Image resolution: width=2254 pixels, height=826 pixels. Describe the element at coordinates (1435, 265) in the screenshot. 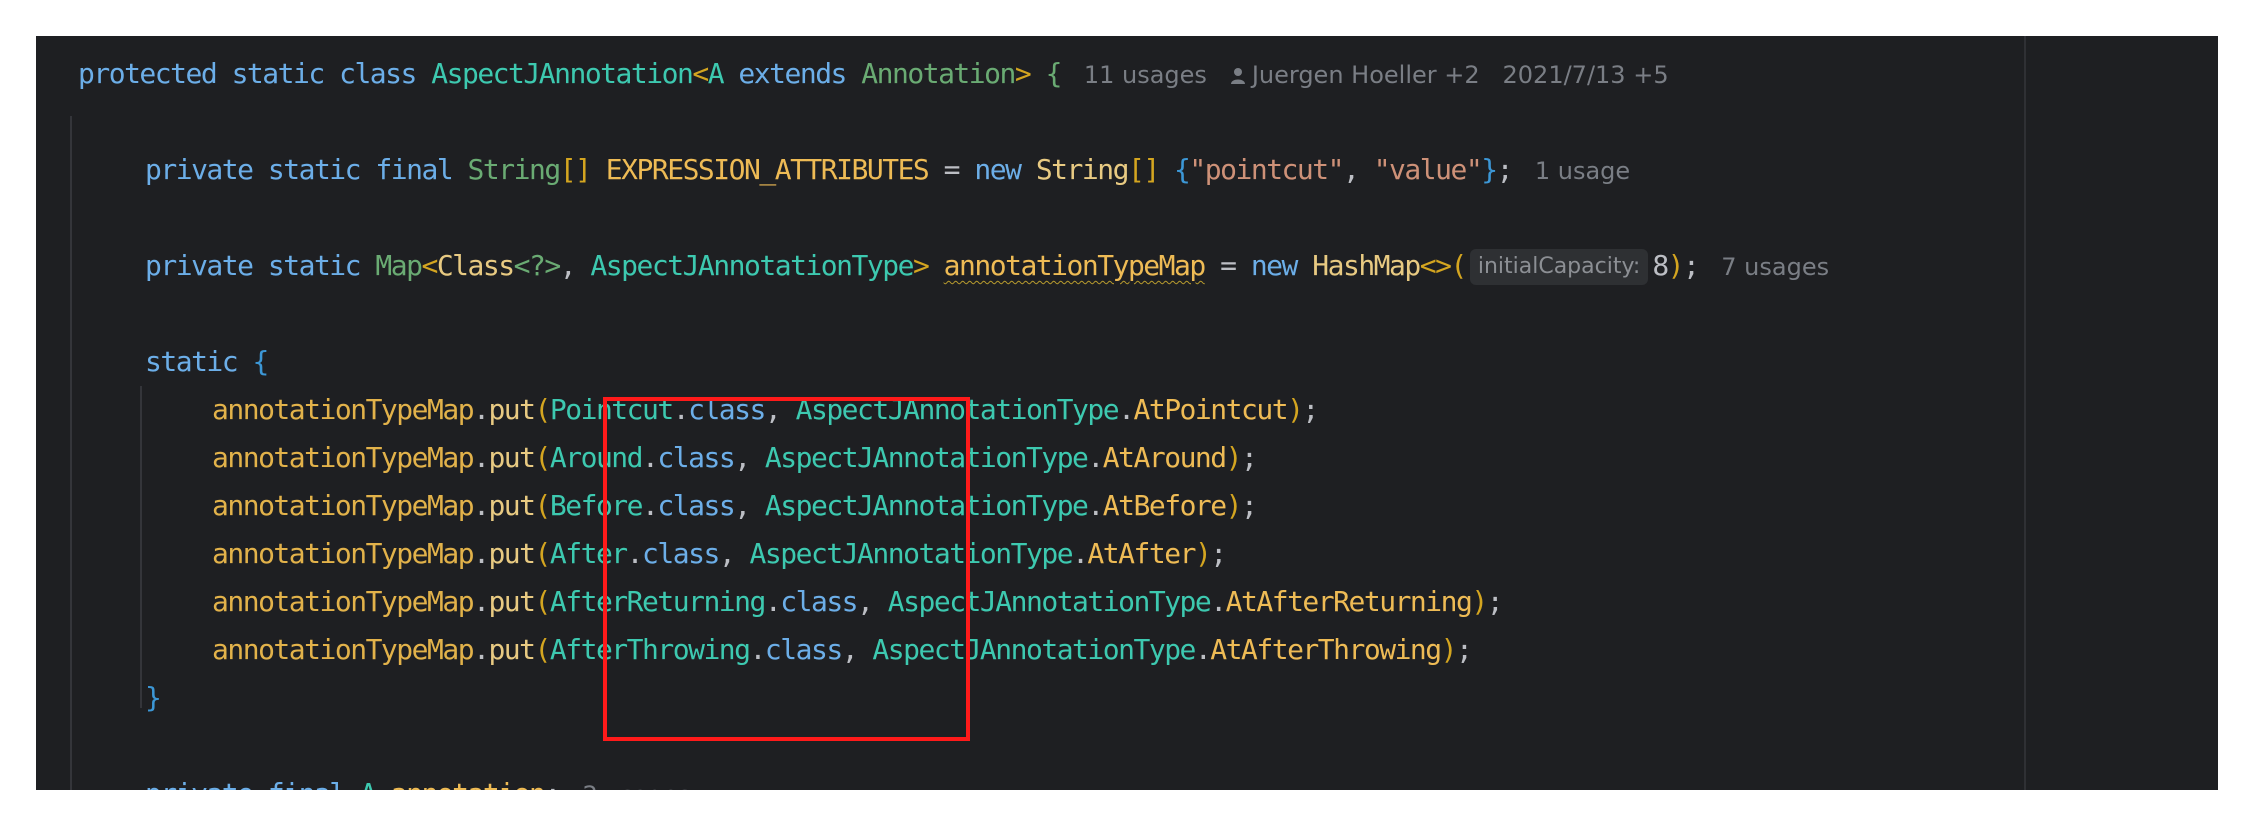

I see `bracket: <>` at that location.